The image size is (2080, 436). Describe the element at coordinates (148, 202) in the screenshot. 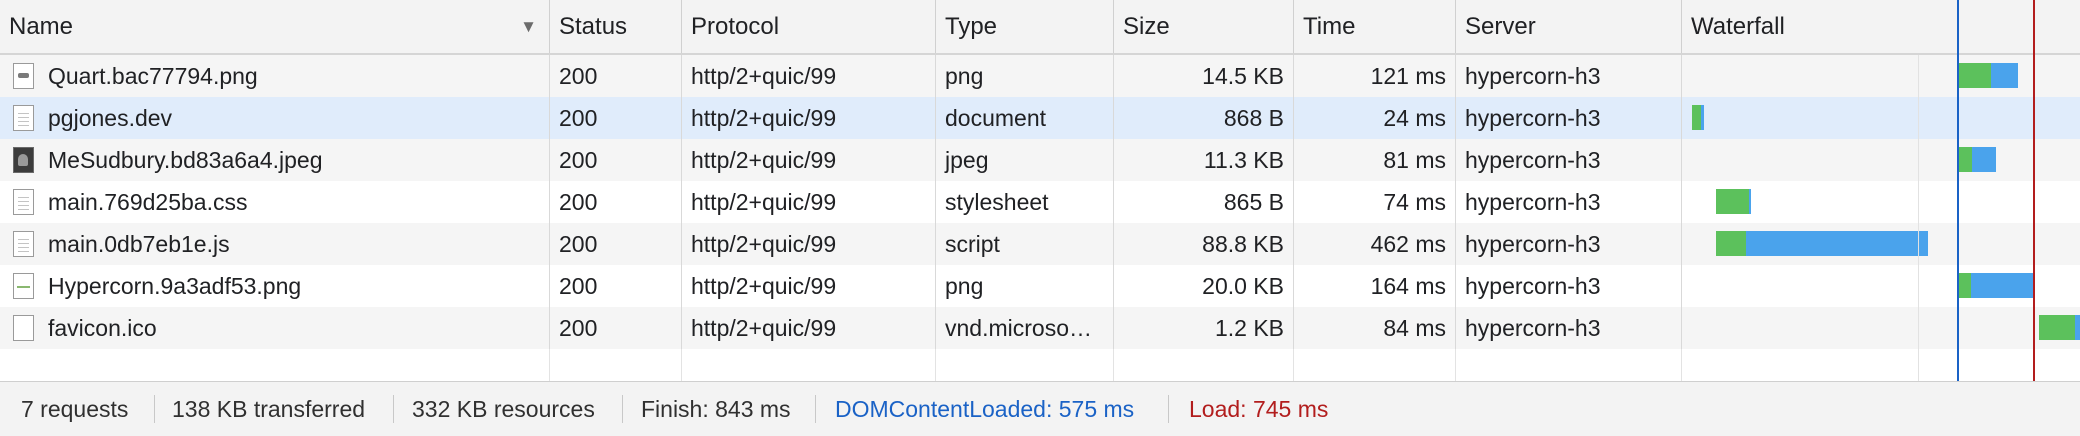

I see `request-name: main.769d25ba.css` at that location.